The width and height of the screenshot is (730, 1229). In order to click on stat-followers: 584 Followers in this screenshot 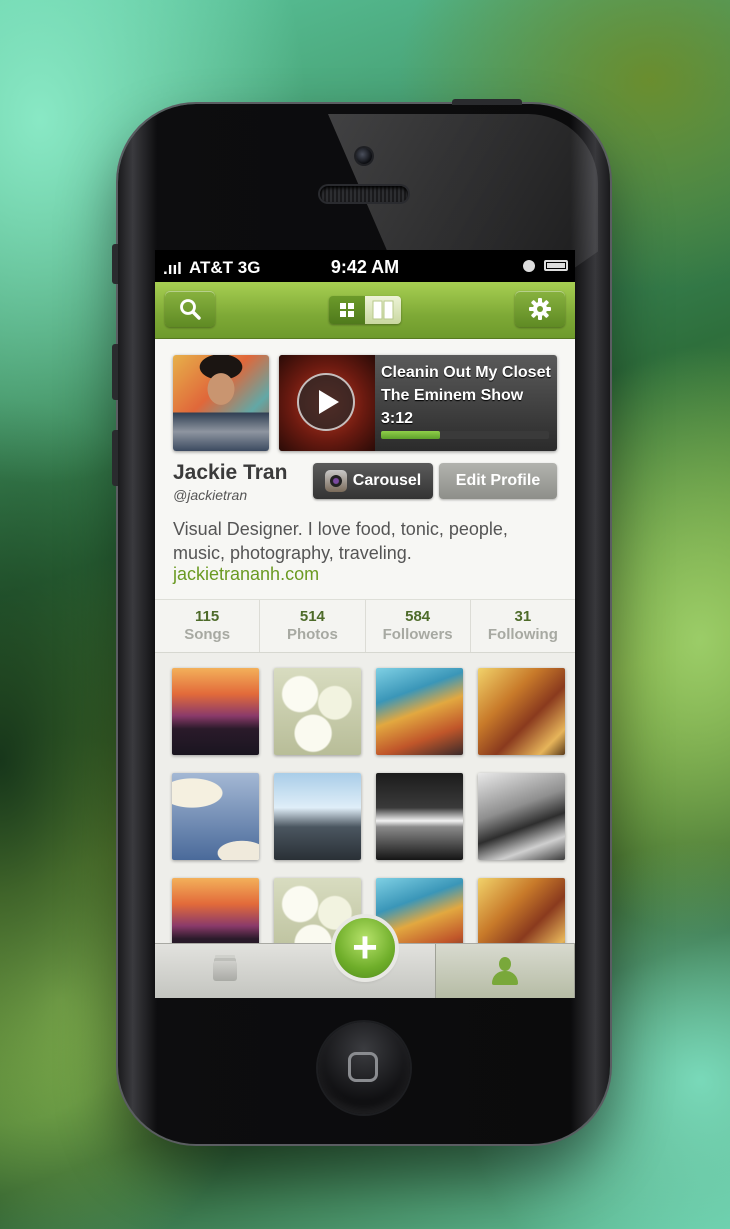, I will do `click(418, 626)`.